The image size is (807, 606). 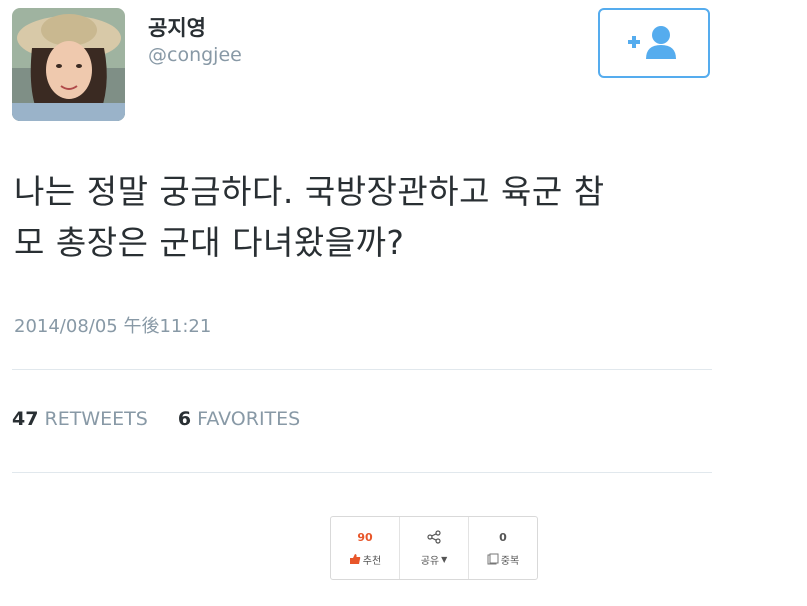 I want to click on retweets-label: RETWEETS, so click(x=96, y=419).